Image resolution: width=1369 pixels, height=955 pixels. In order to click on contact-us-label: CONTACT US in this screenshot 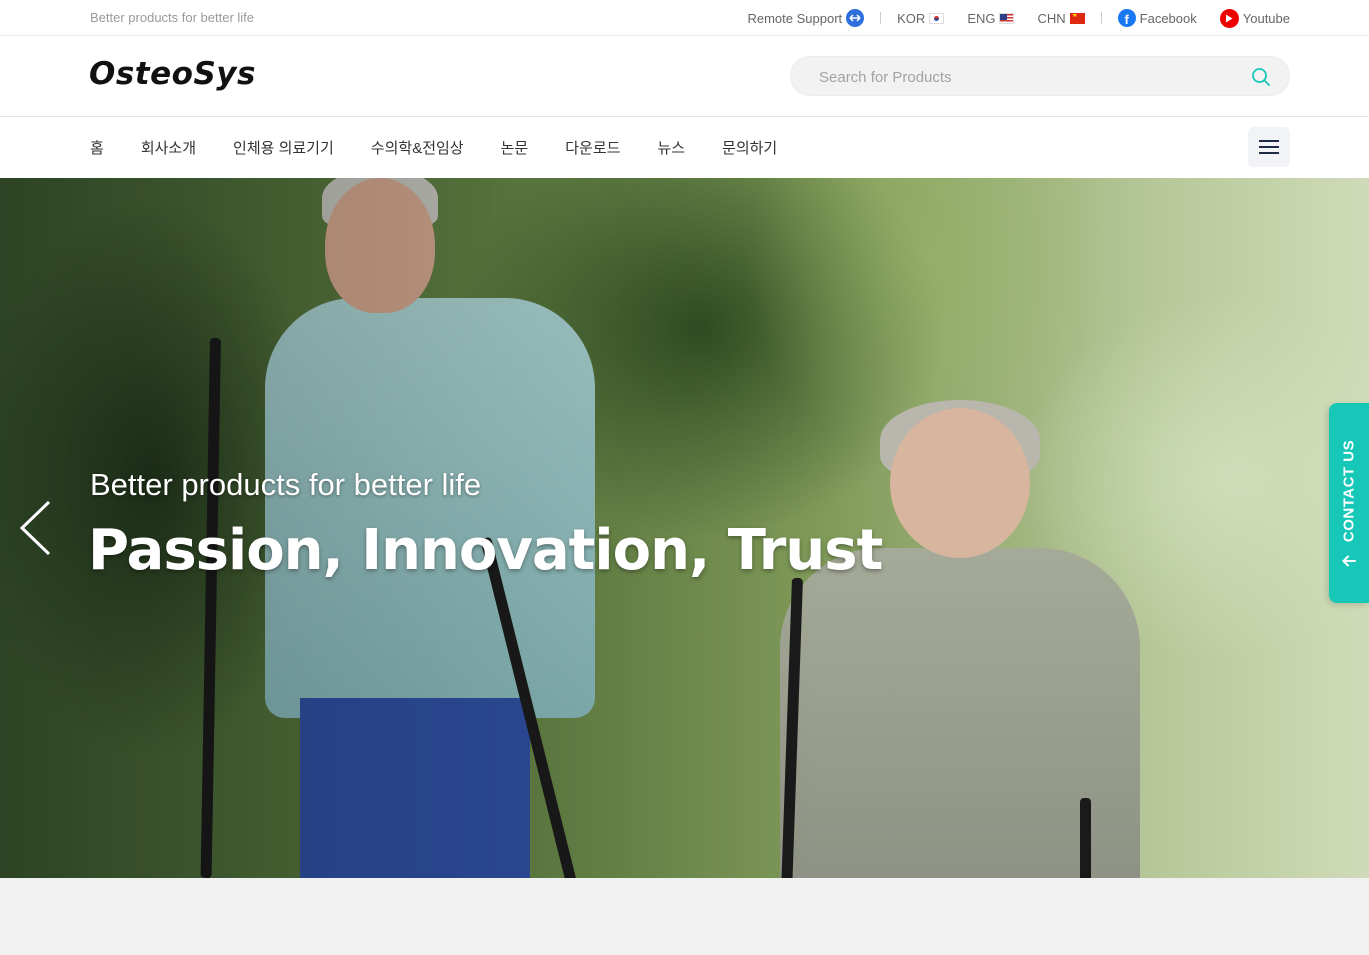, I will do `click(1349, 491)`.